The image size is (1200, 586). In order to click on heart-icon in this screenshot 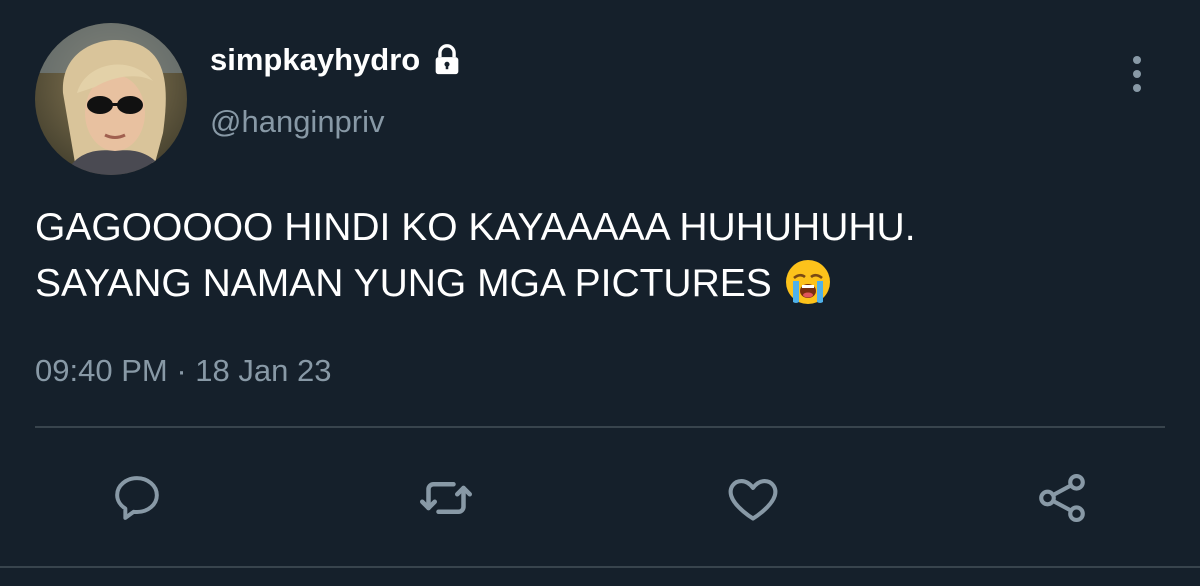, I will do `click(753, 500)`.